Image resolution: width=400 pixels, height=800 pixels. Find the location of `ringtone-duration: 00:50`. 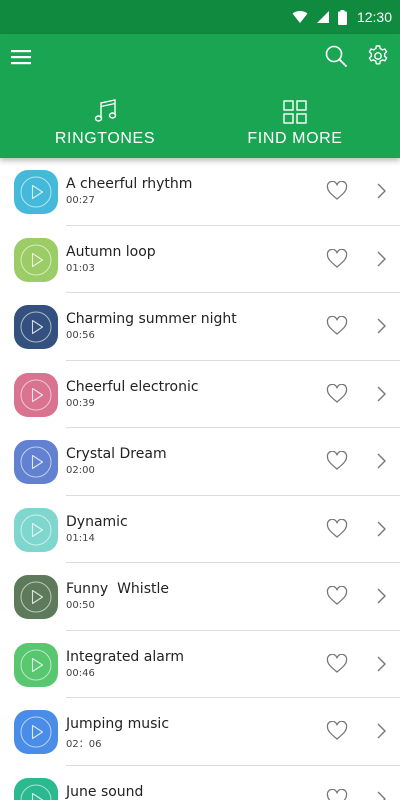

ringtone-duration: 00:50 is located at coordinates (80, 605).